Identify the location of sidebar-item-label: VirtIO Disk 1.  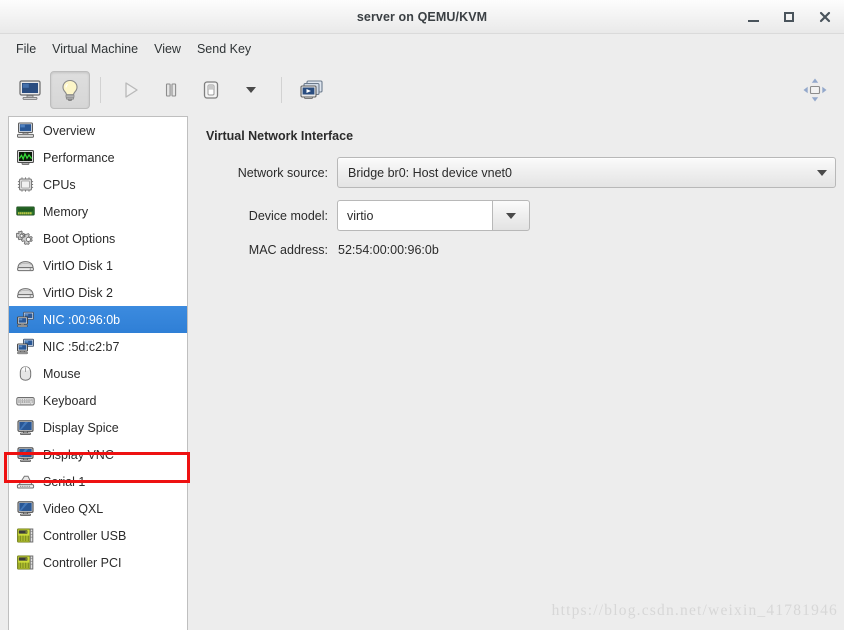
(78, 265).